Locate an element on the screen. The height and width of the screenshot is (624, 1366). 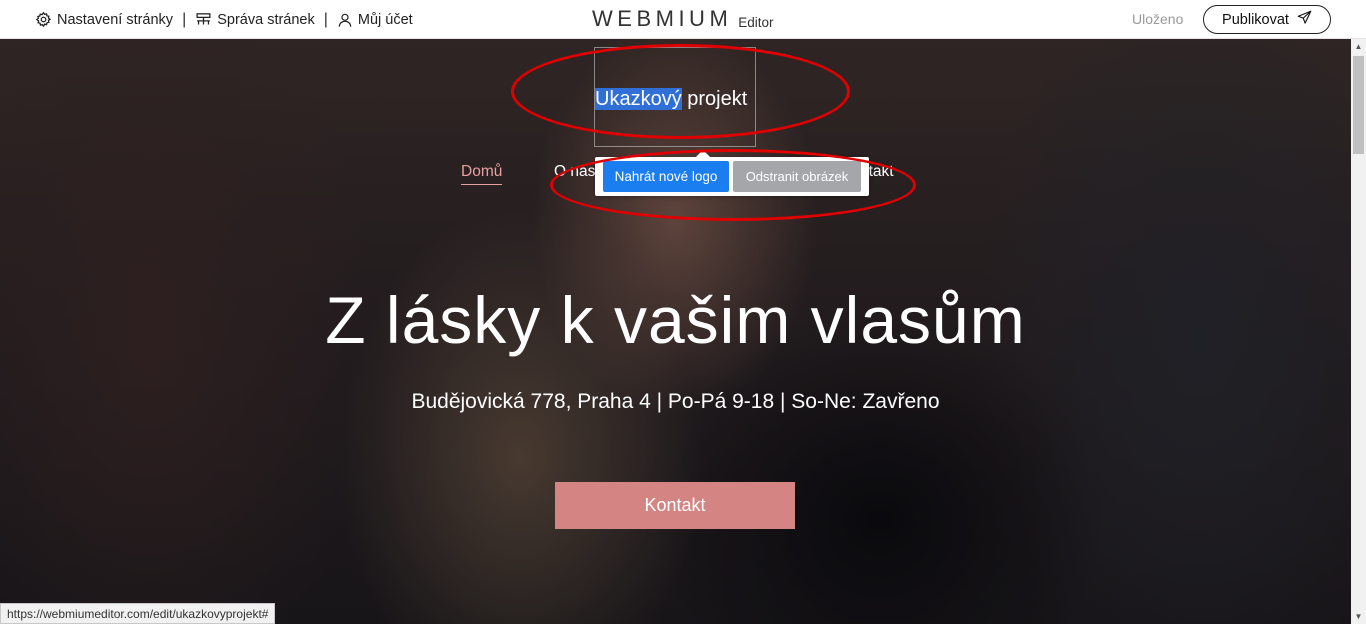
scroll-up-arrow-icon: ▲ is located at coordinates (1358, 46).